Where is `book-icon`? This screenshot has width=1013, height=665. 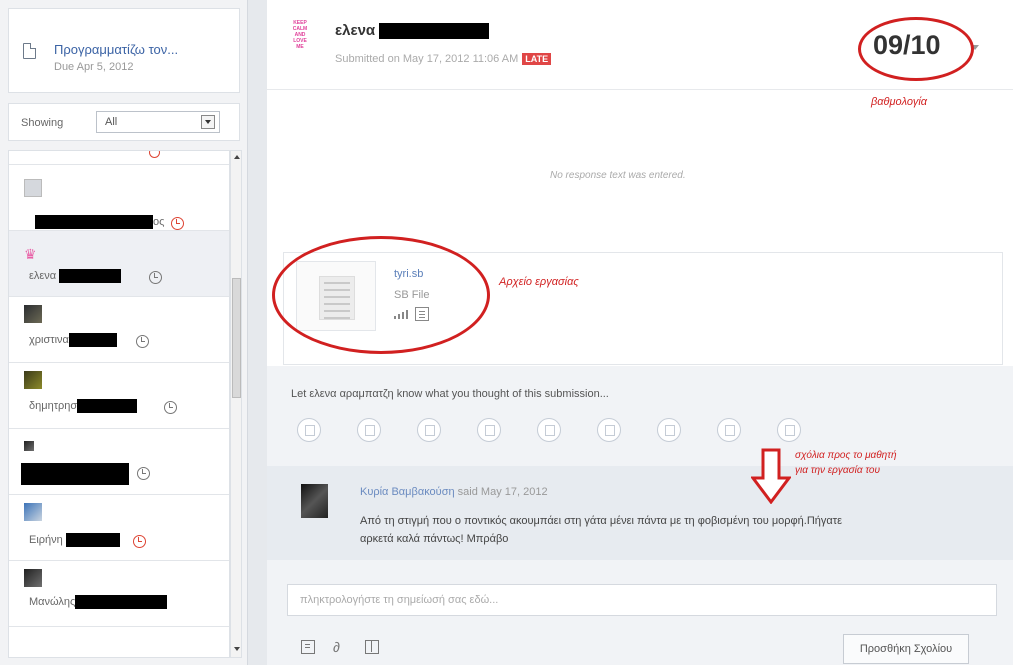 book-icon is located at coordinates (372, 647).